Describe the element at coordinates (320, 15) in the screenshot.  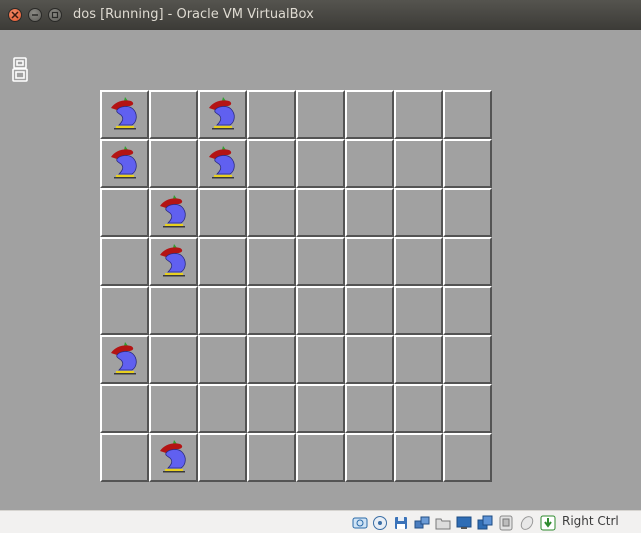
I see `title-bar: dos [Running] - Oracle VM VirtualBox` at that location.